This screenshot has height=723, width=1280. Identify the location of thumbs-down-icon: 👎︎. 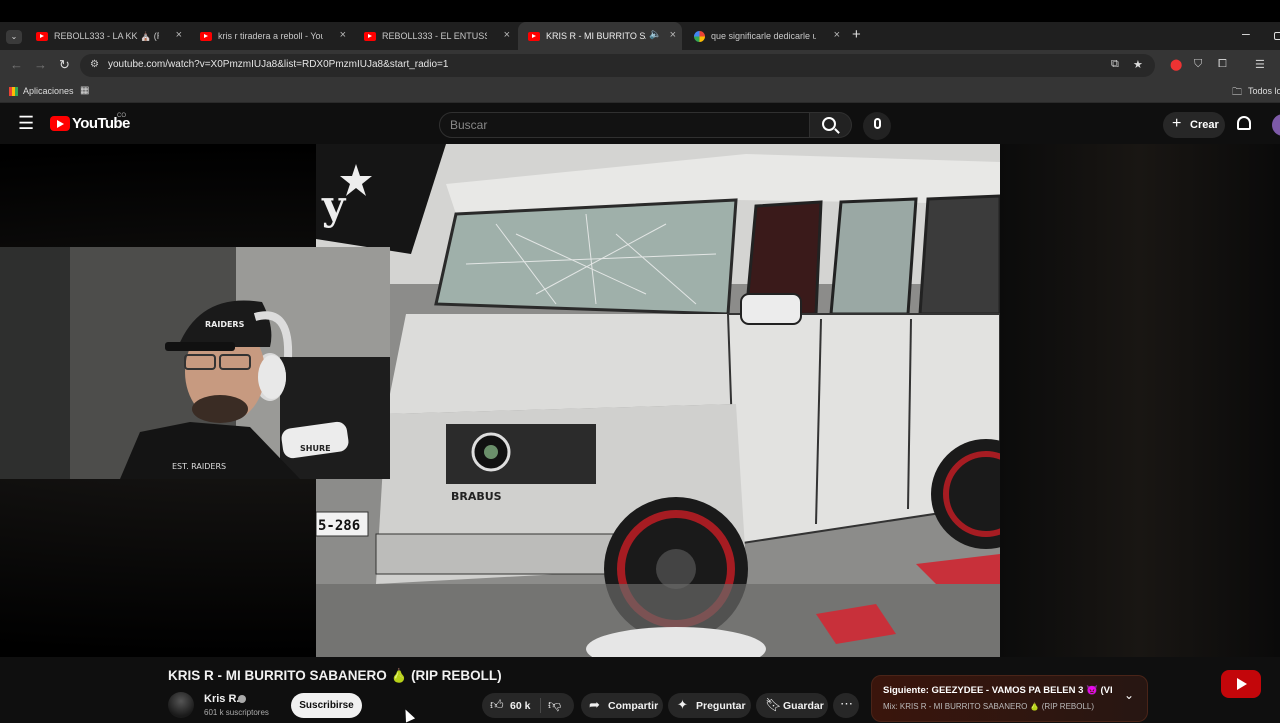
(555, 704).